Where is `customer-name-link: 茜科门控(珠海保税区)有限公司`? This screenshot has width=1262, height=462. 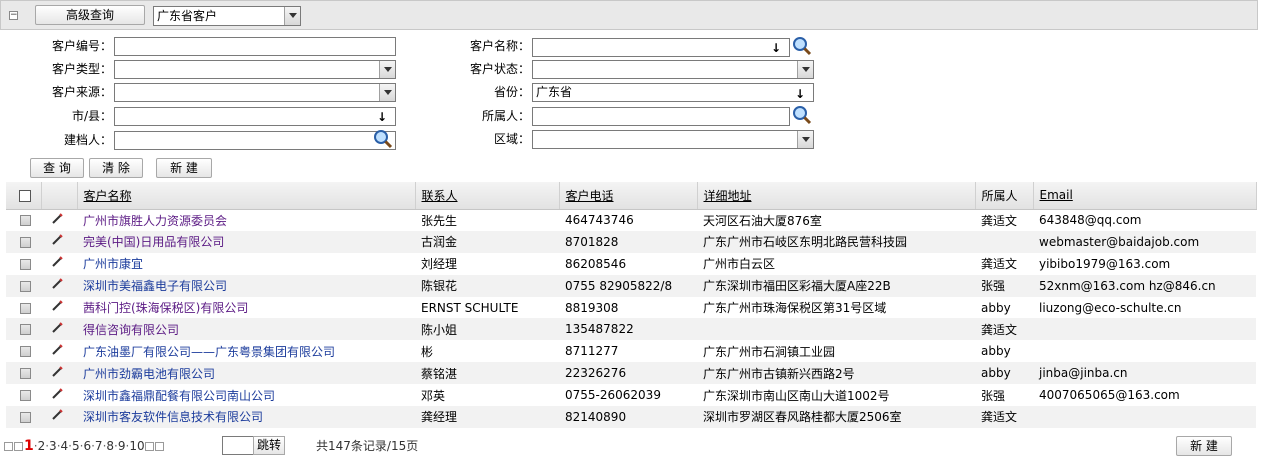 customer-name-link: 茜科门控(珠海保税区)有限公司 is located at coordinates (165, 308).